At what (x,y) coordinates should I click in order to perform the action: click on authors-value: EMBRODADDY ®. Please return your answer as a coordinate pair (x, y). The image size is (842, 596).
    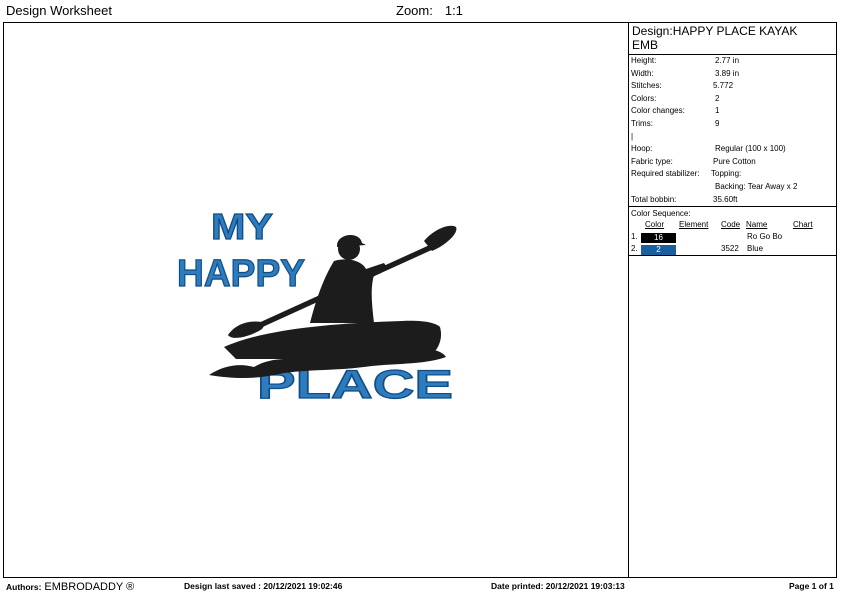
    Looking at the image, I should click on (89, 587).